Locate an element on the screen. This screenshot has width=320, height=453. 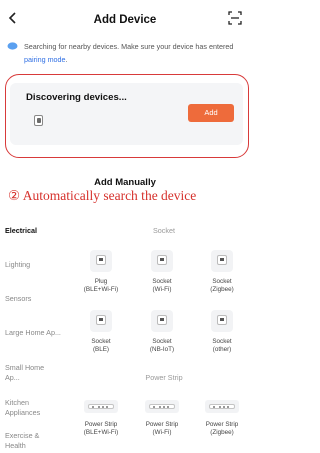
device-label: Plug (BLE+Wi-Fi) is located at coordinates (101, 285).